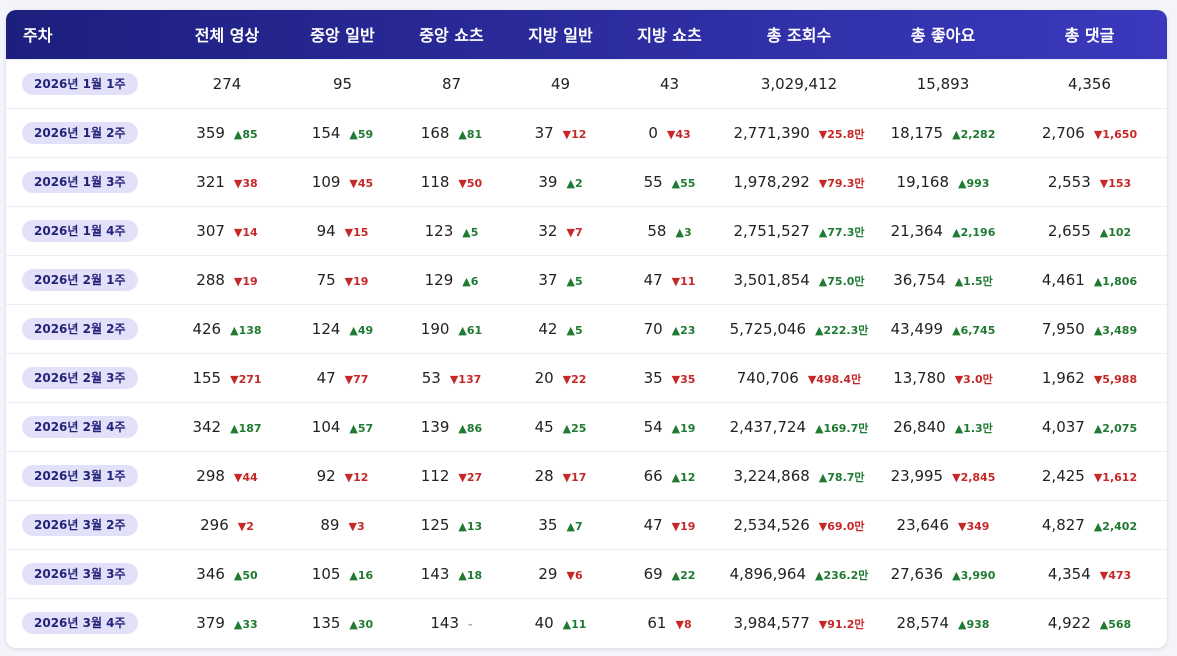 This screenshot has height=656, width=1177. I want to click on local-general-cell: 42 ▲5, so click(560, 328).